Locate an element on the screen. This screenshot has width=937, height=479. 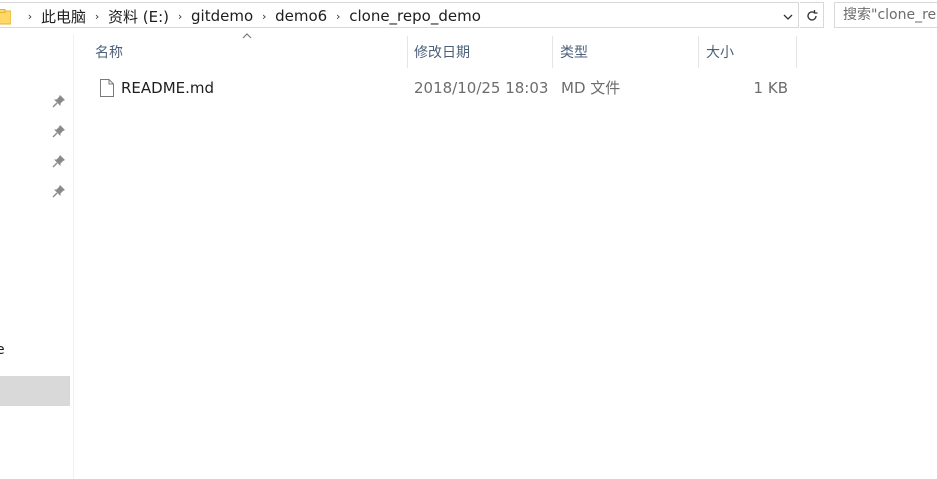
column-header-type-label: 类型 is located at coordinates (574, 53).